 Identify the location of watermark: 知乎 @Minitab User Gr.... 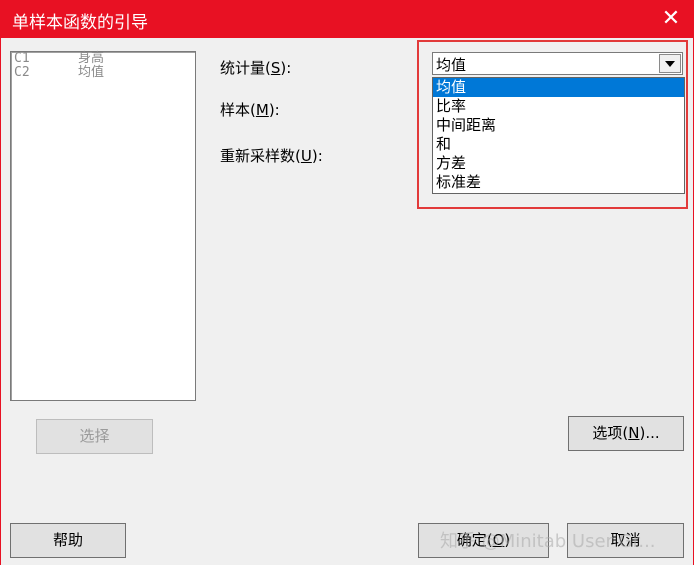
(548, 541).